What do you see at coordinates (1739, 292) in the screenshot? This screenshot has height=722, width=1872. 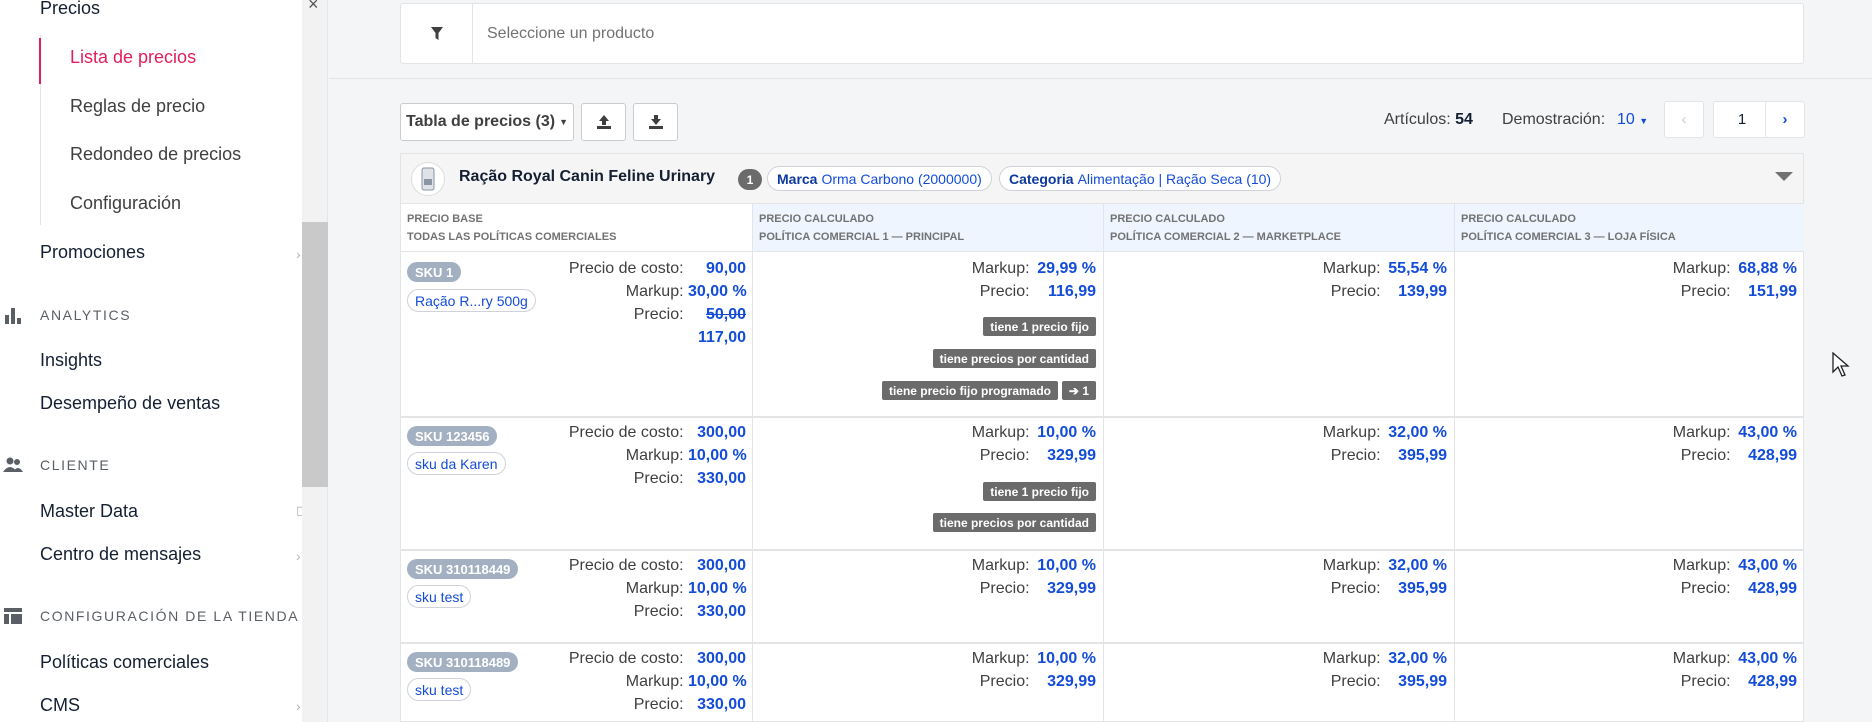 I see `p3-price-line: Precio: 151,99` at bounding box center [1739, 292].